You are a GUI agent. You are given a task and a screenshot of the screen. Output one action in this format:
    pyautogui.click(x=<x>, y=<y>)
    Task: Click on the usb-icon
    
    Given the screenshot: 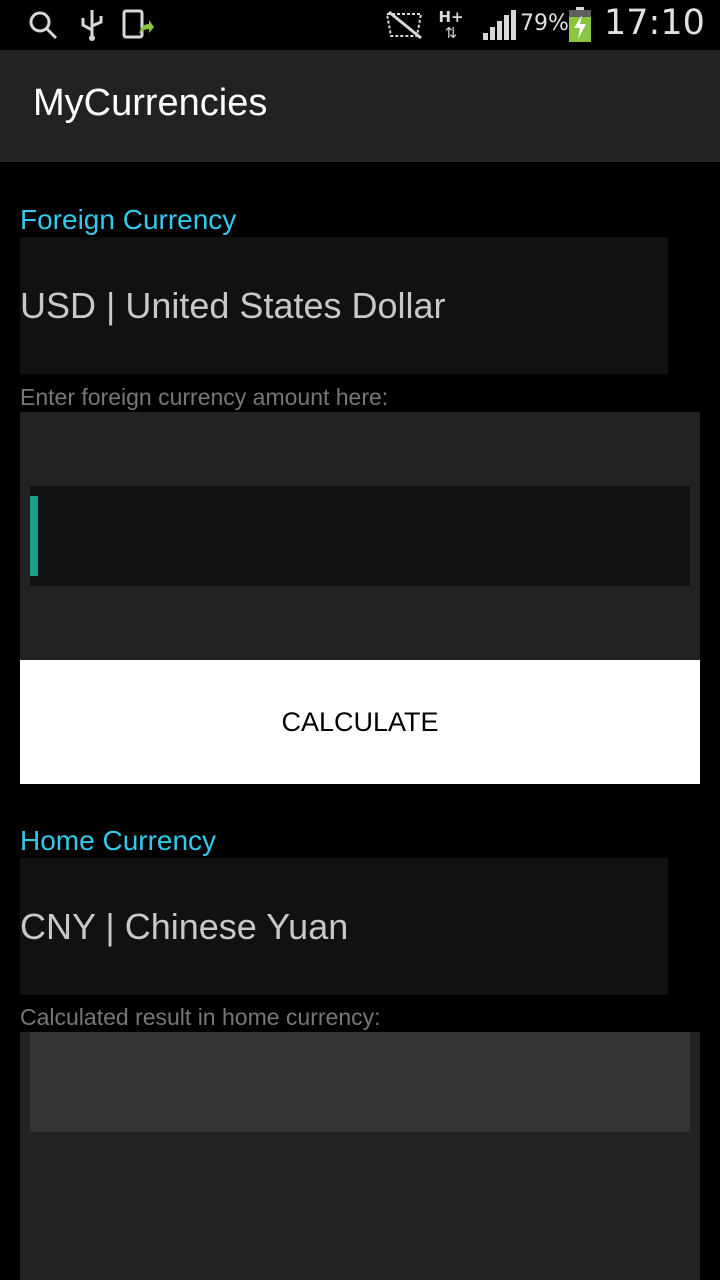 What is the action you would take?
    pyautogui.click(x=92, y=25)
    